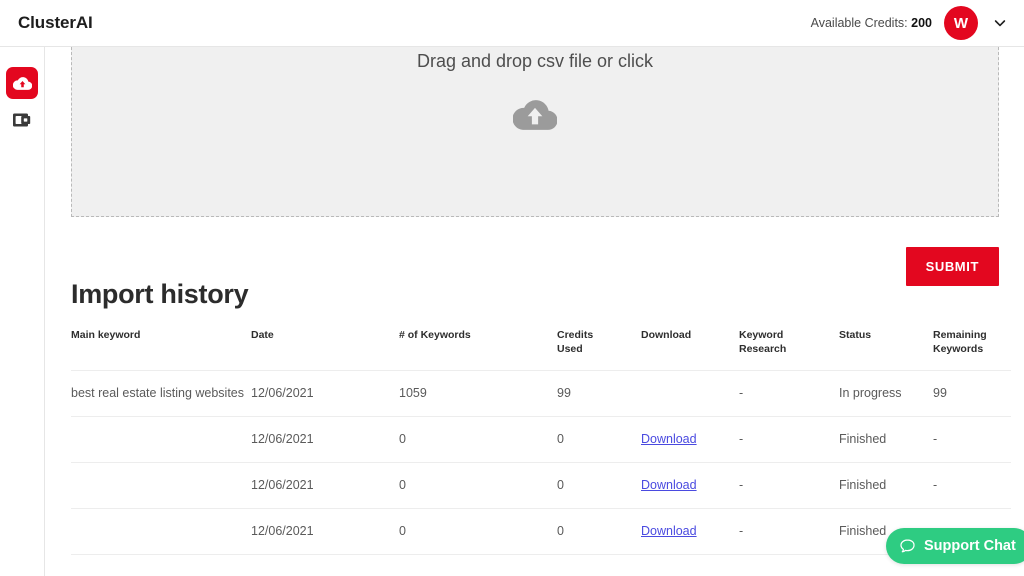  What do you see at coordinates (435, 335) in the screenshot?
I see `column-header-num-keywords: # of Keywords` at bounding box center [435, 335].